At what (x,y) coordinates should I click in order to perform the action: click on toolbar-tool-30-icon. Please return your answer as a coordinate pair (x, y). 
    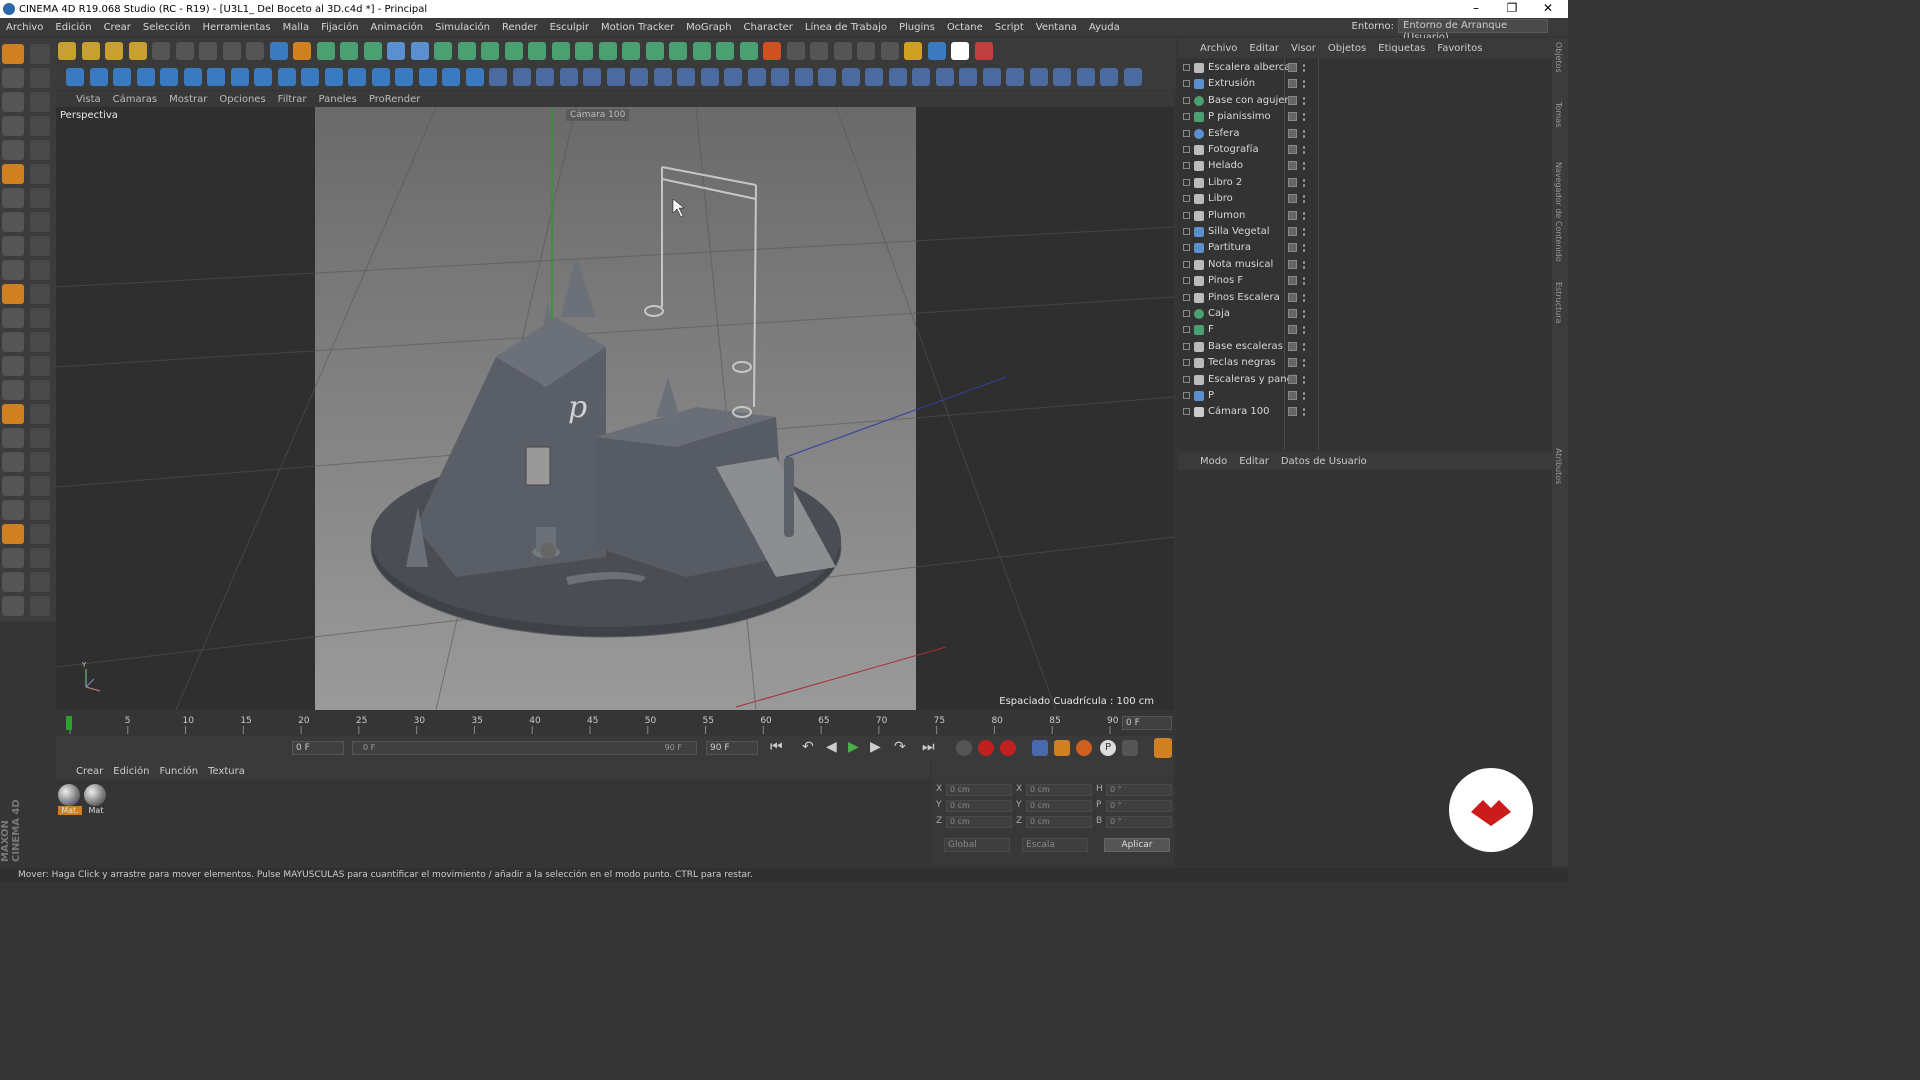
    Looking at the image, I should click on (725, 51).